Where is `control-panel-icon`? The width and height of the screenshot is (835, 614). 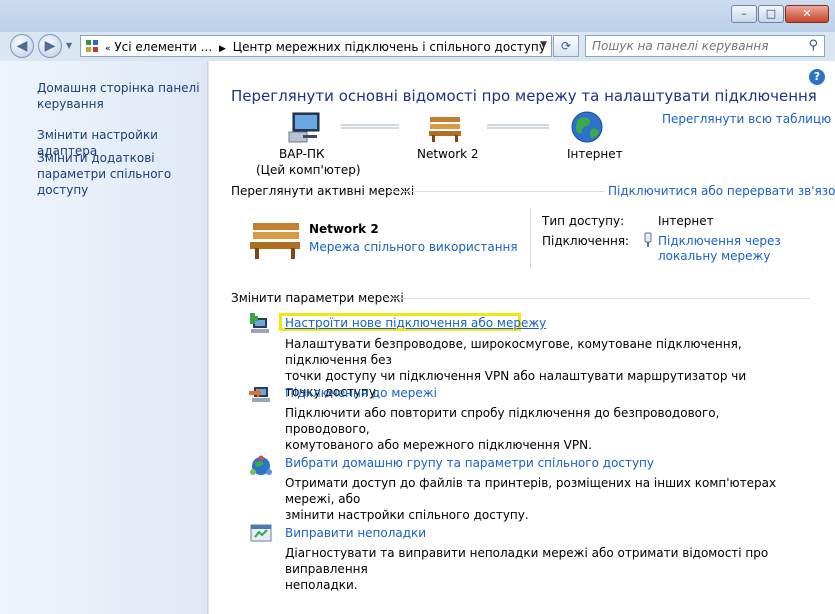
control-panel-icon is located at coordinates (92, 46).